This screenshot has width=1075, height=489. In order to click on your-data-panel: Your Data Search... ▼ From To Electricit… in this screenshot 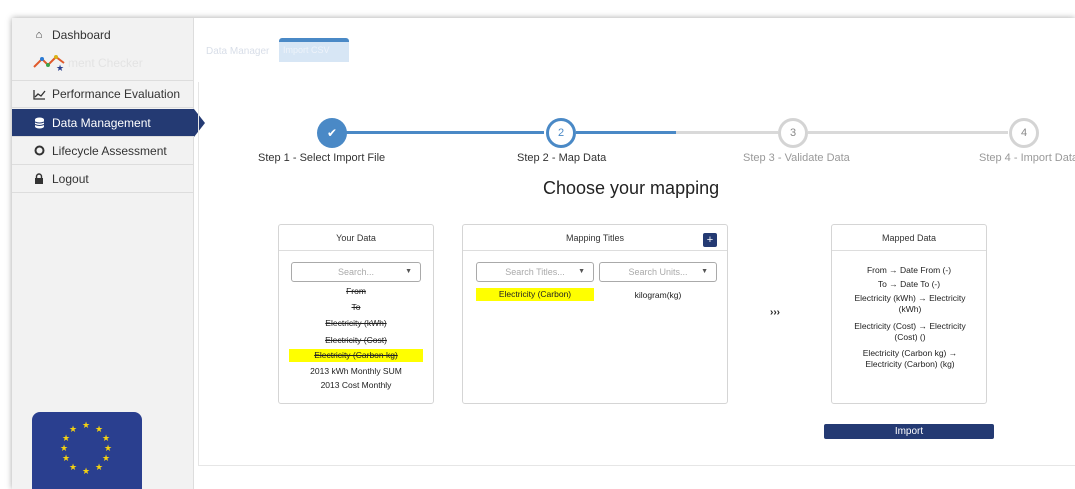, I will do `click(356, 314)`.